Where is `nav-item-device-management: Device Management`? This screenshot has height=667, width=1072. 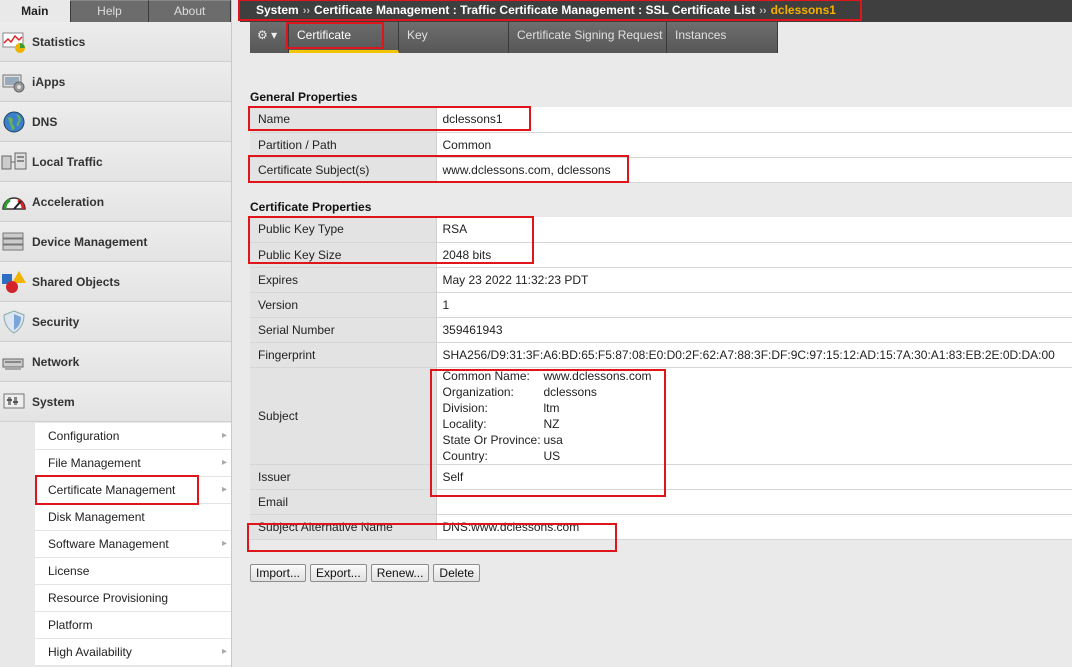 nav-item-device-management: Device Management is located at coordinates (115, 242).